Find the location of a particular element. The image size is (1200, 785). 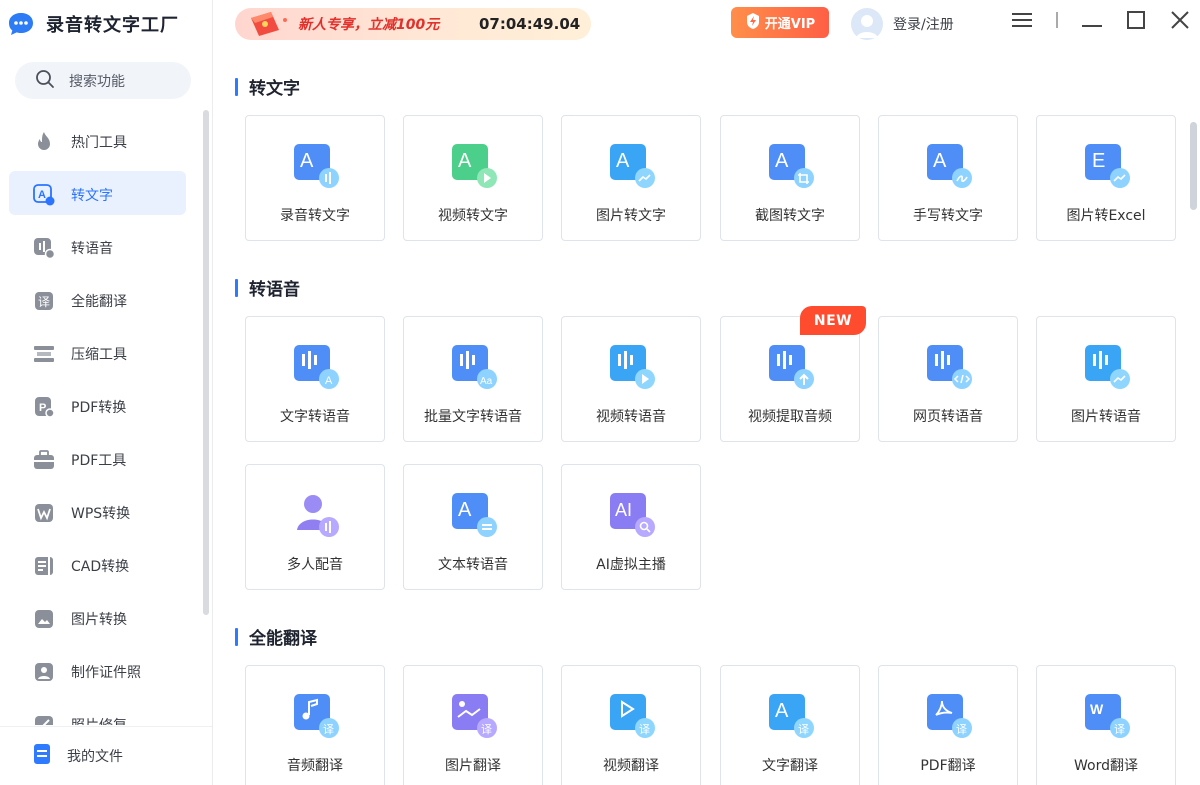

voice-icon is located at coordinates (44, 248).